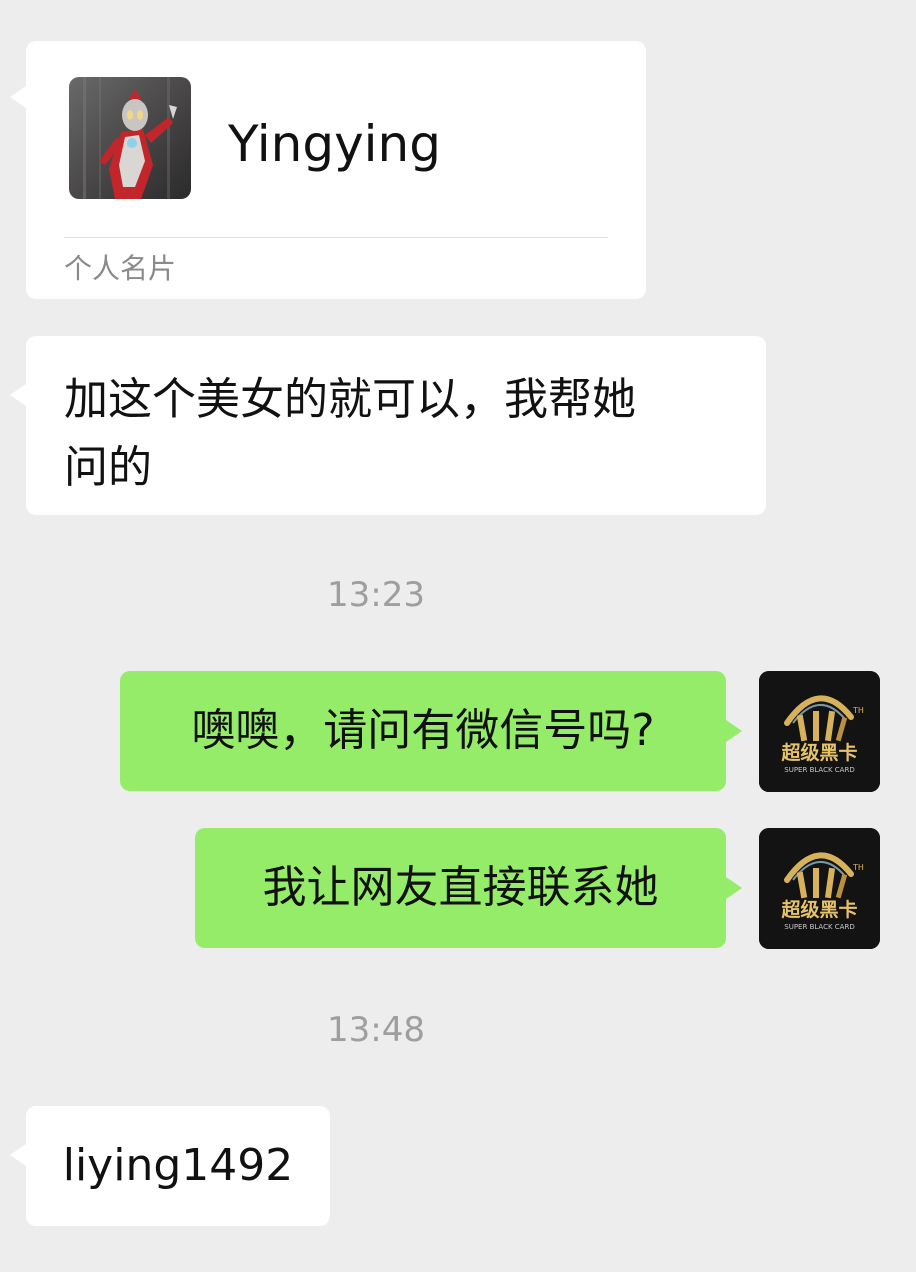 This screenshot has width=916, height=1272. I want to click on incoming-message-bubble: 加这个美女的就可以，我帮她 问的, so click(388, 425).